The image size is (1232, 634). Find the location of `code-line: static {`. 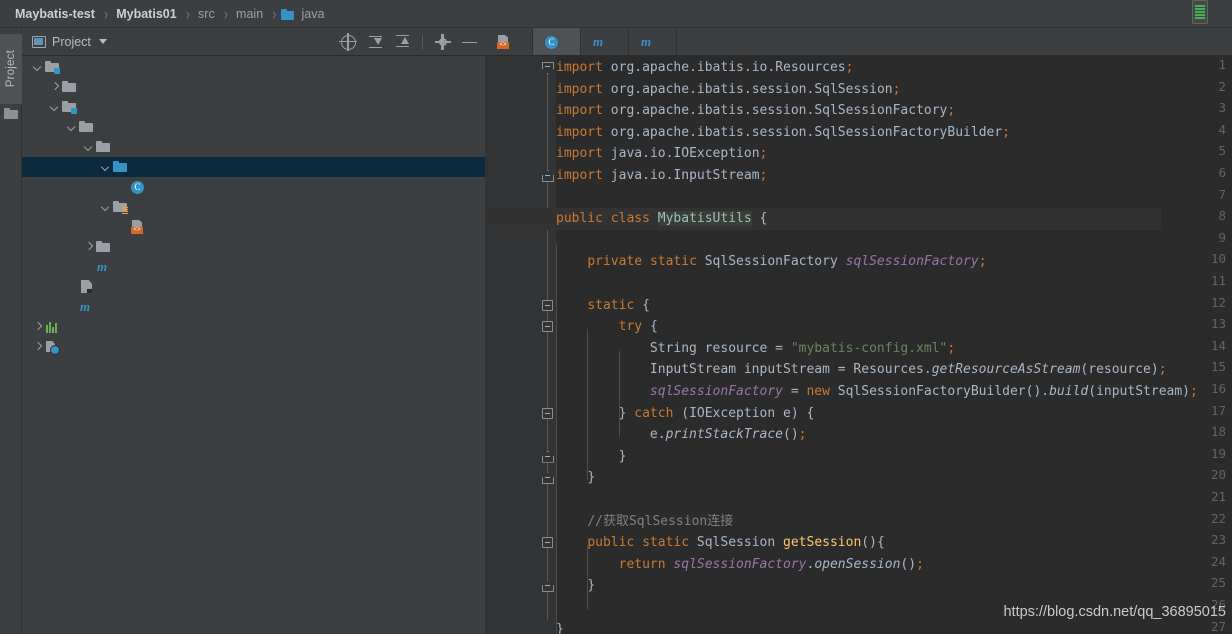

code-line: static { is located at coordinates (603, 306).